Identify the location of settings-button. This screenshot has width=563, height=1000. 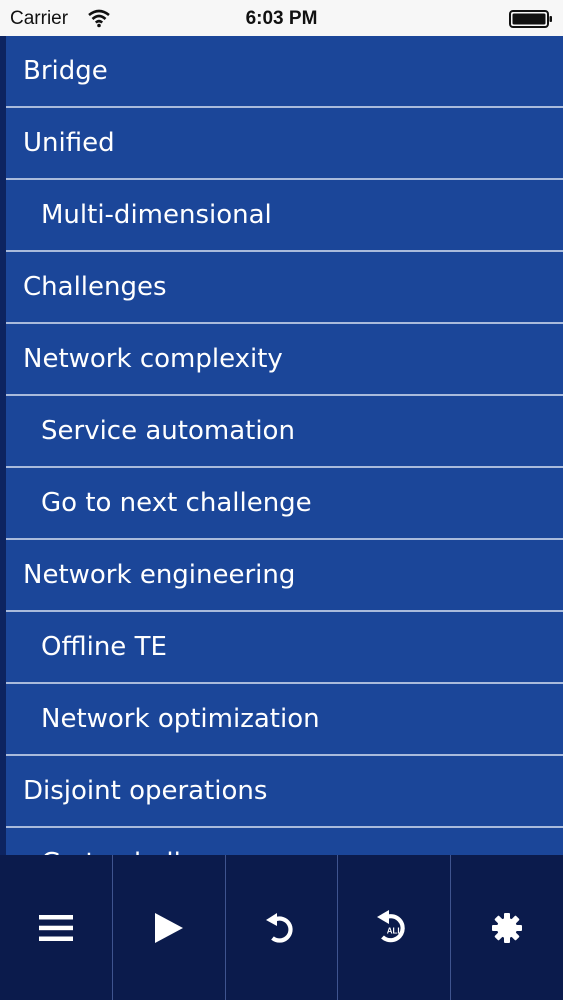
(506, 927).